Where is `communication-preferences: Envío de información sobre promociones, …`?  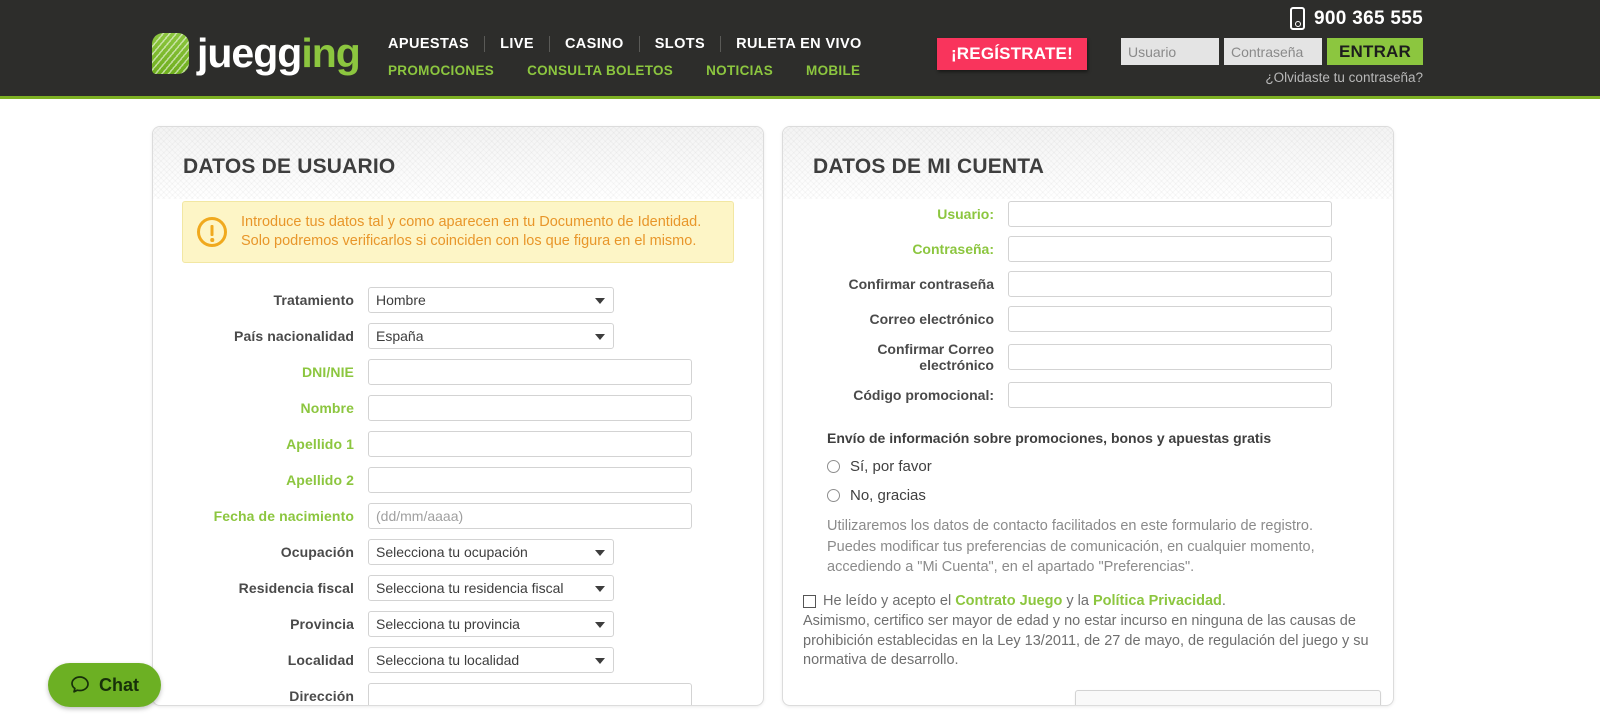 communication-preferences: Envío de información sobre promociones, … is located at coordinates (1100, 504).